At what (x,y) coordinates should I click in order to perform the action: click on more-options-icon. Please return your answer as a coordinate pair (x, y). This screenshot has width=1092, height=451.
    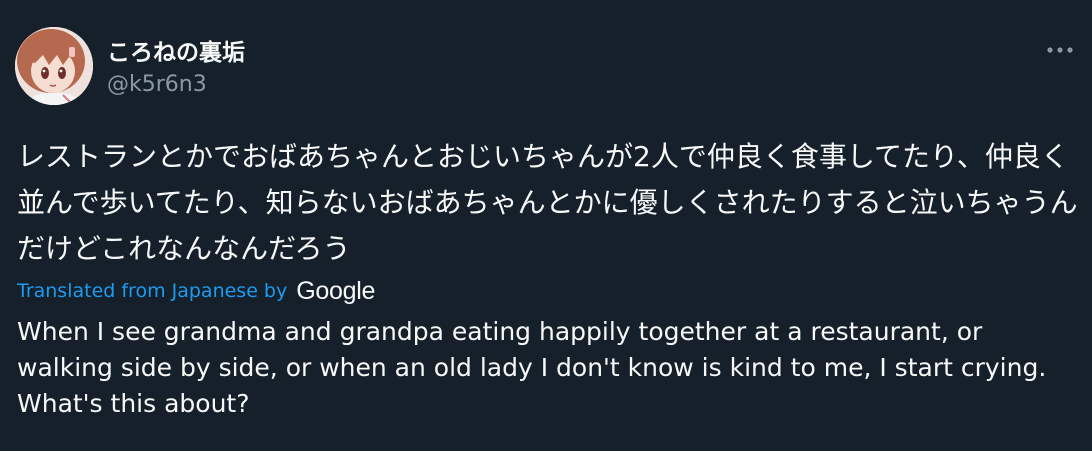
    Looking at the image, I should click on (1060, 50).